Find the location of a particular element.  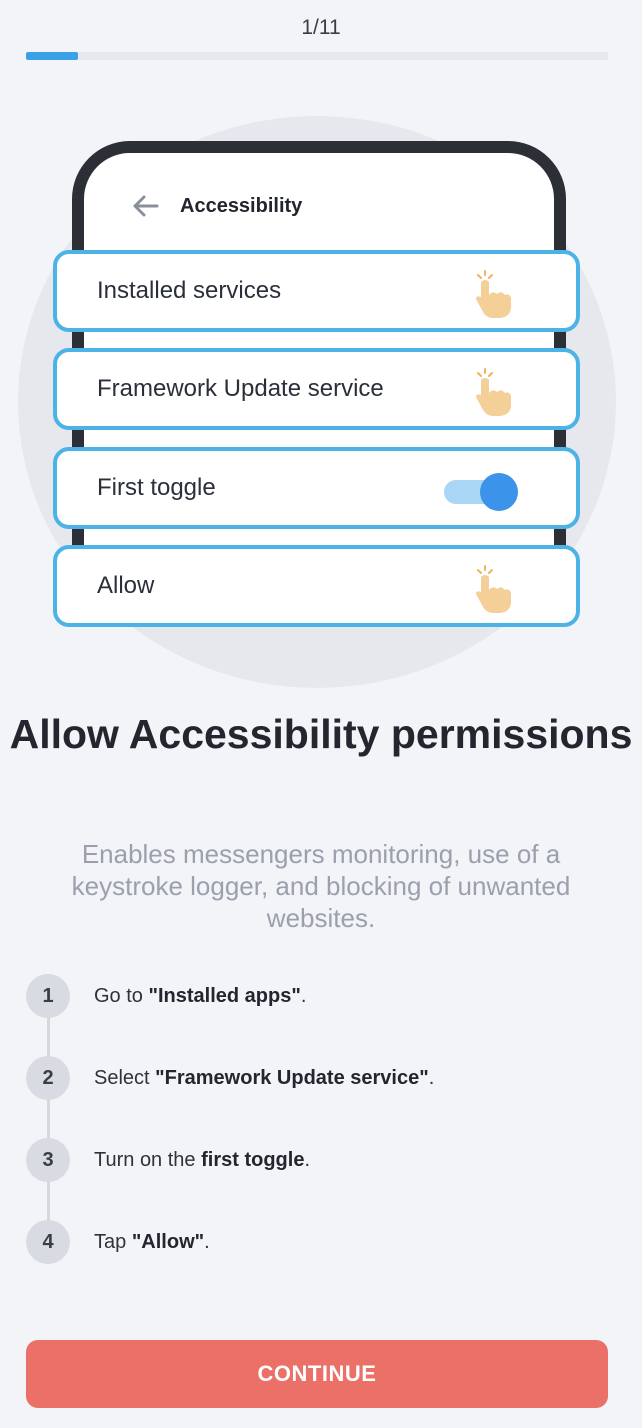

step-number: 1 is located at coordinates (48, 996).